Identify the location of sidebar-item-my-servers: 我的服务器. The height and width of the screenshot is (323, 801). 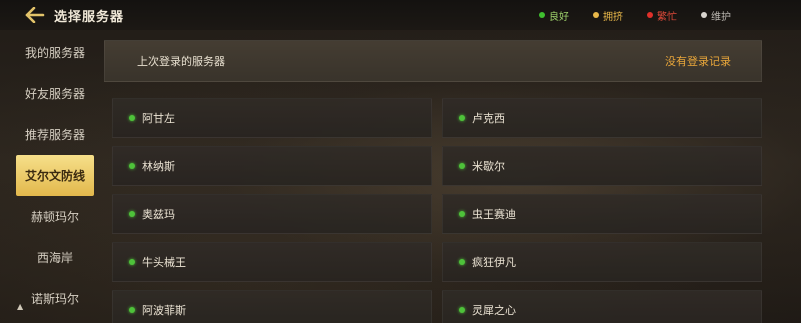
(55, 52).